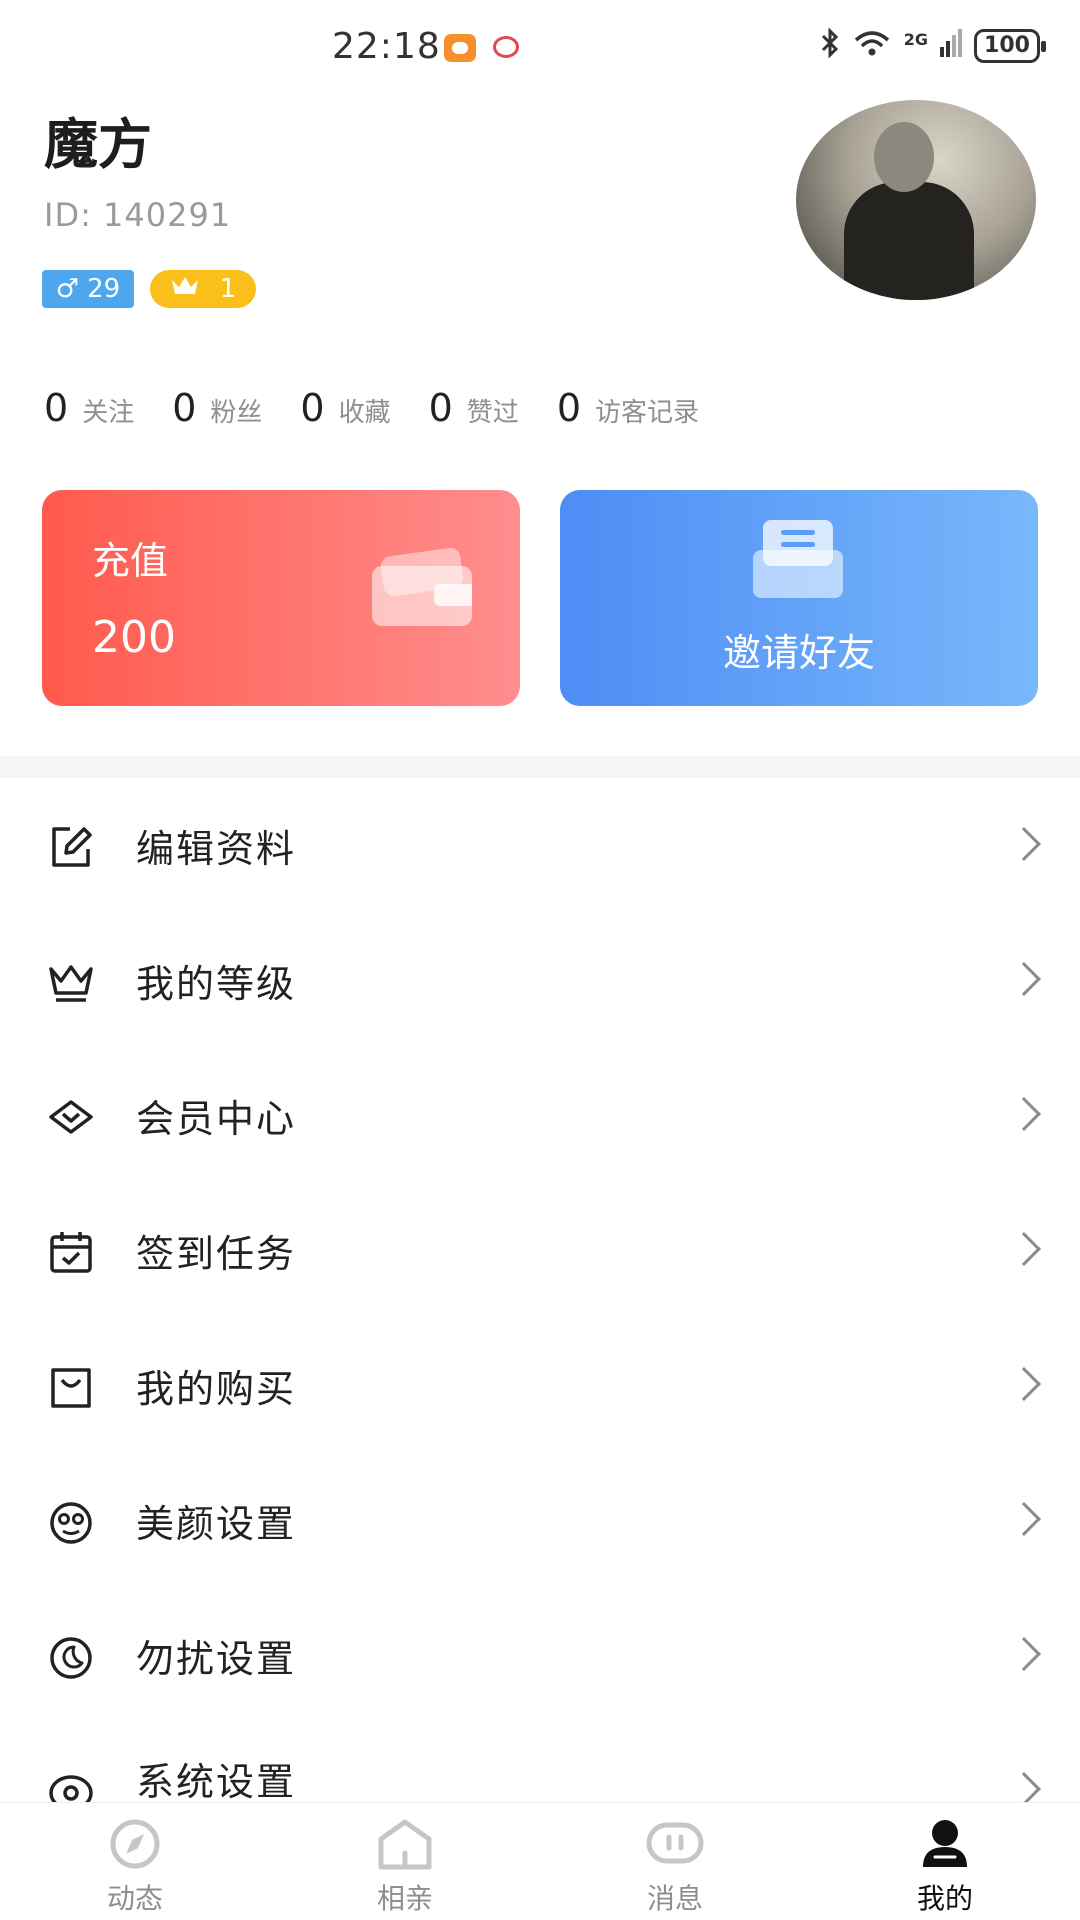 This screenshot has height=1920, width=1080. What do you see at coordinates (460, 48) in the screenshot?
I see `app-notification-icon` at bounding box center [460, 48].